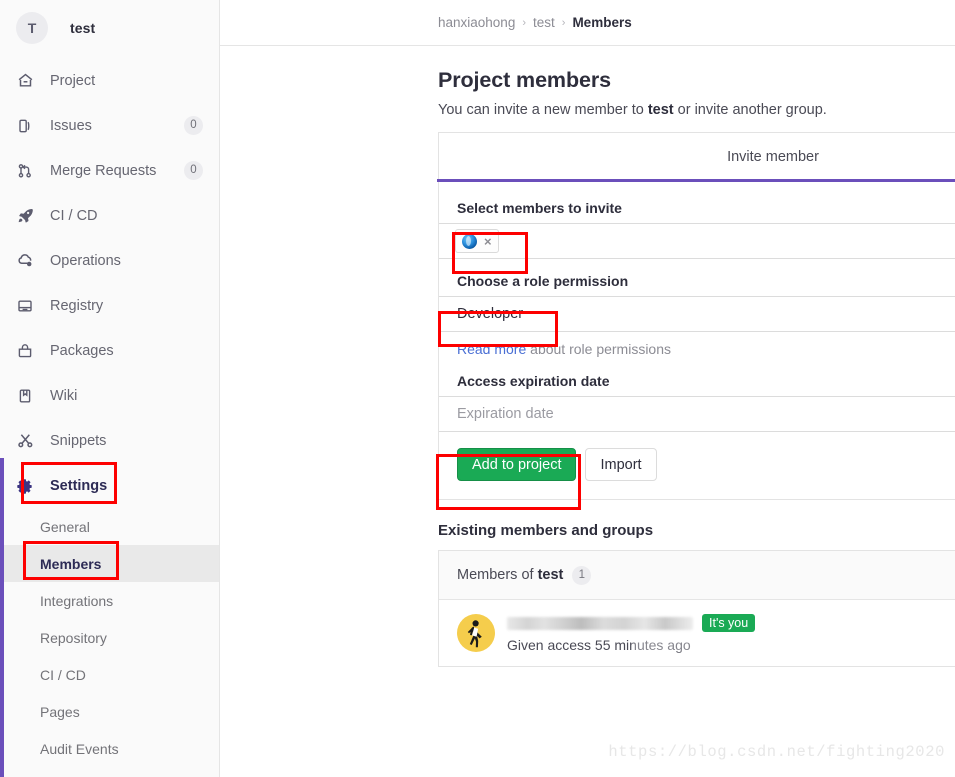 The height and width of the screenshot is (777, 955). I want to click on sidebar-subitem-integrations: Integrations, so click(109, 600).